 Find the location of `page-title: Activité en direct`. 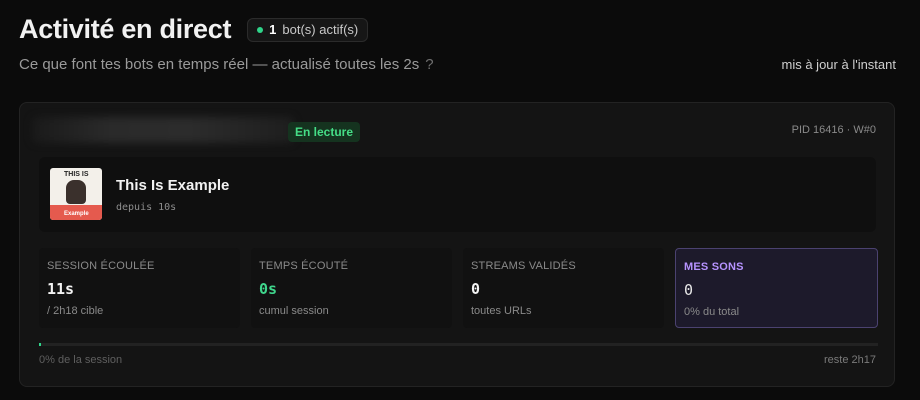

page-title: Activité en direct is located at coordinates (125, 29).